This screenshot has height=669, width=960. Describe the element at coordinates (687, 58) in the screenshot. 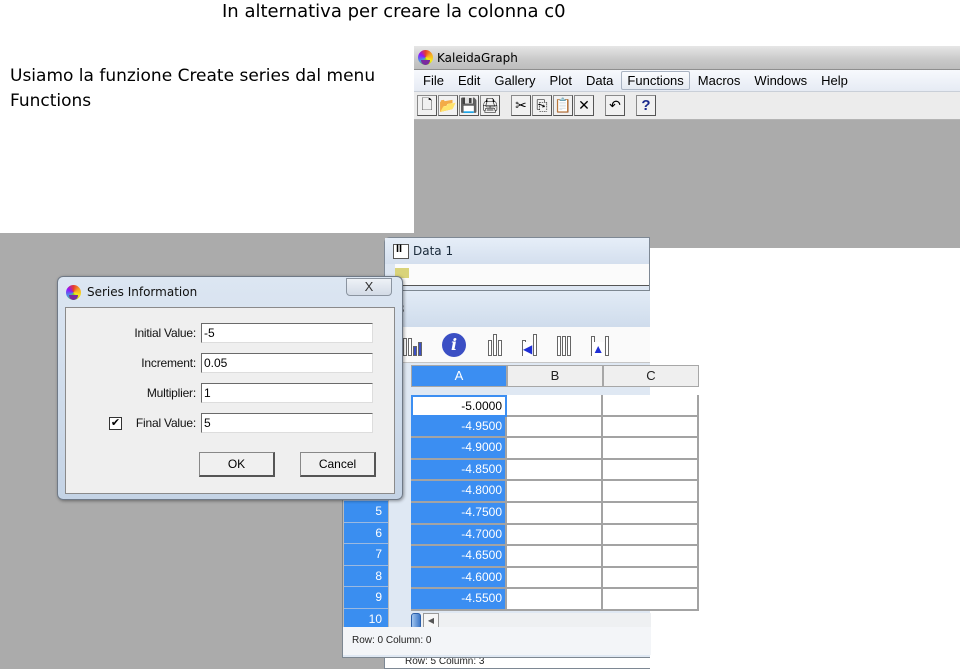

I see `app-titlebar: KaleidaGraph` at that location.